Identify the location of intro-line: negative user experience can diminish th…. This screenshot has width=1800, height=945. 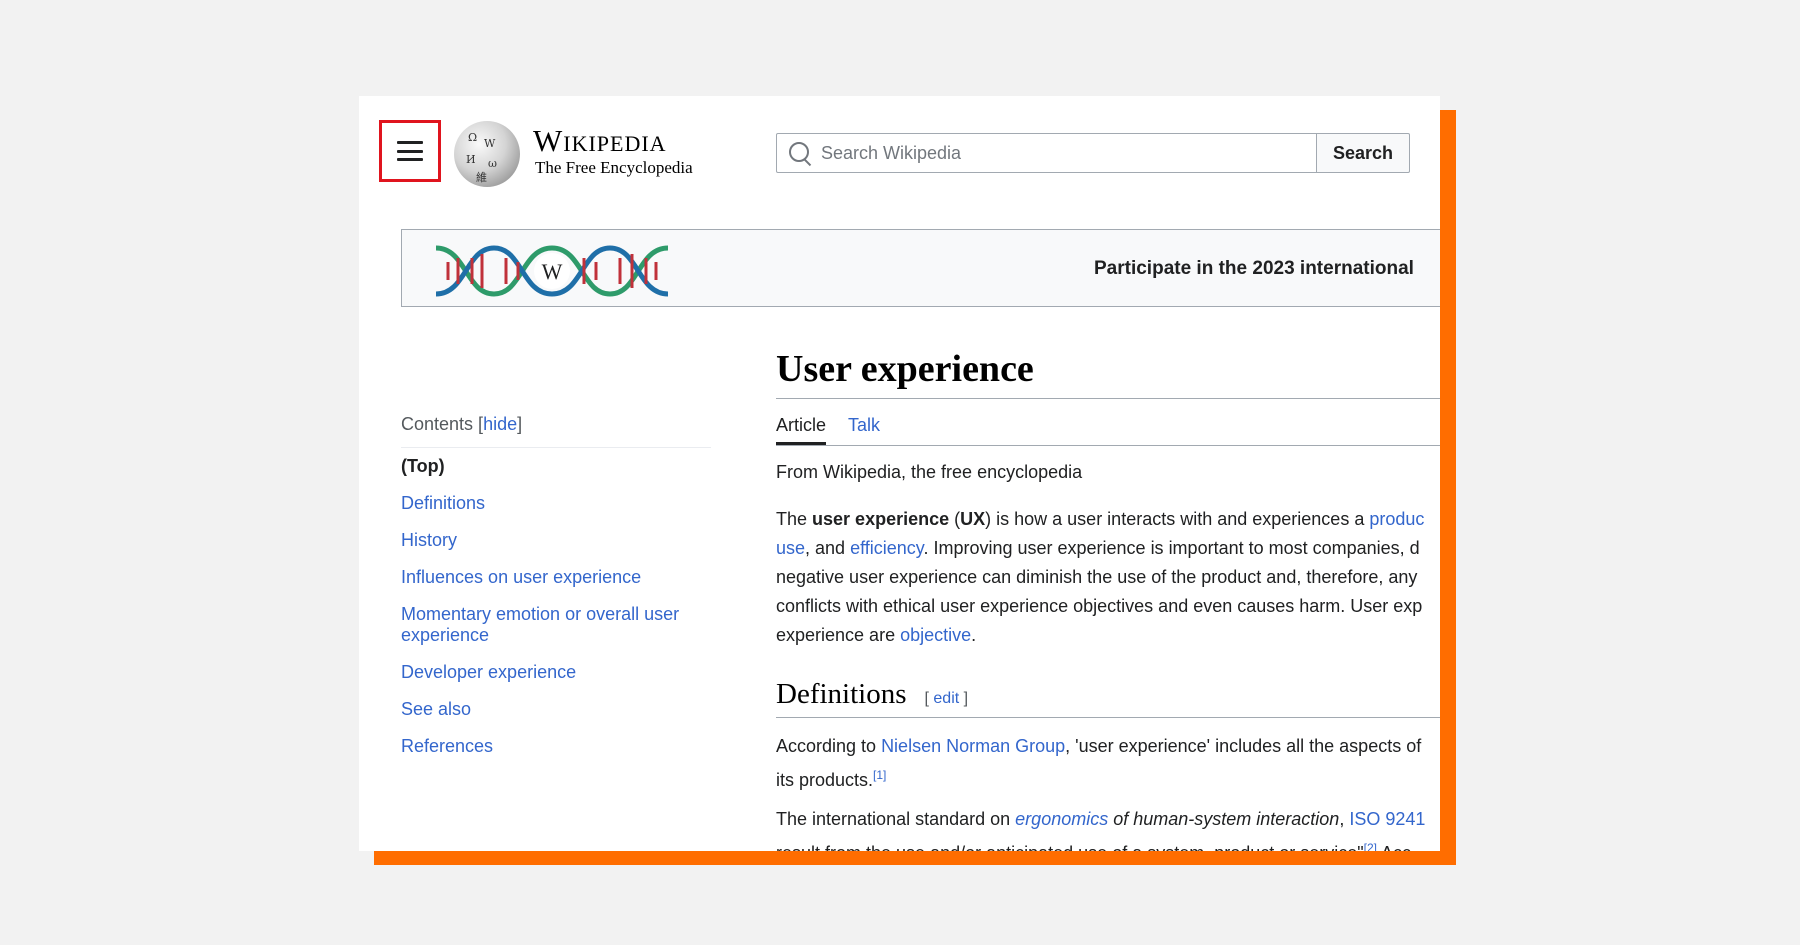
(1097, 577).